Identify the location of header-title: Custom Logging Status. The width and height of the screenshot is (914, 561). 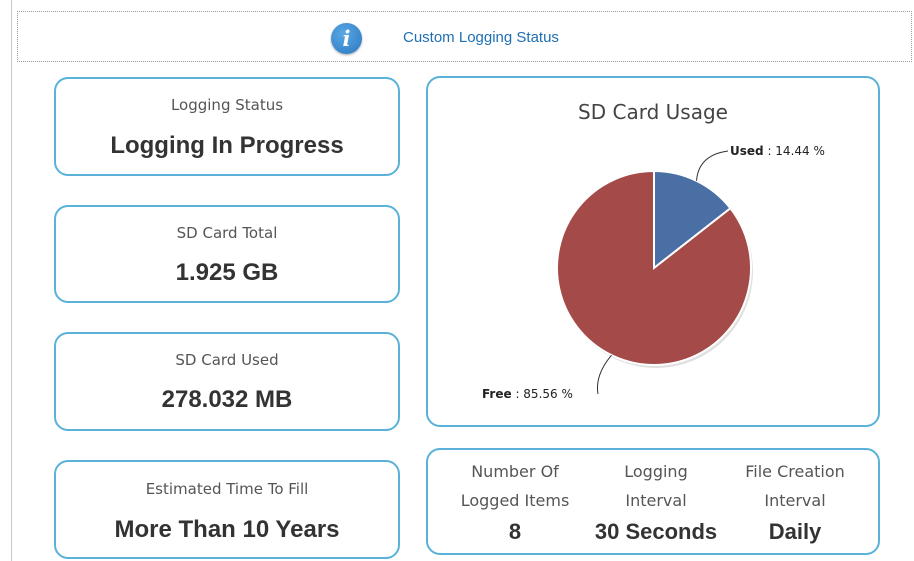
(481, 37).